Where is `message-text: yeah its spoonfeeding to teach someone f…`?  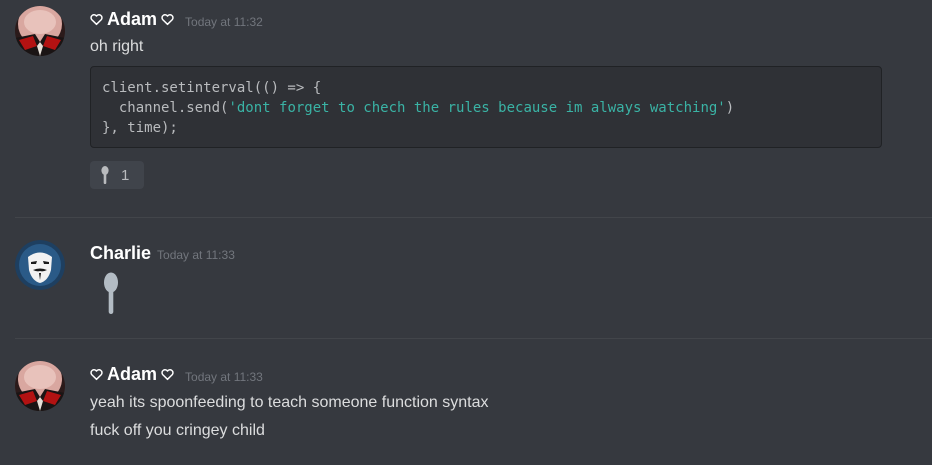 message-text: yeah its spoonfeeding to teach someone f… is located at coordinates (289, 402).